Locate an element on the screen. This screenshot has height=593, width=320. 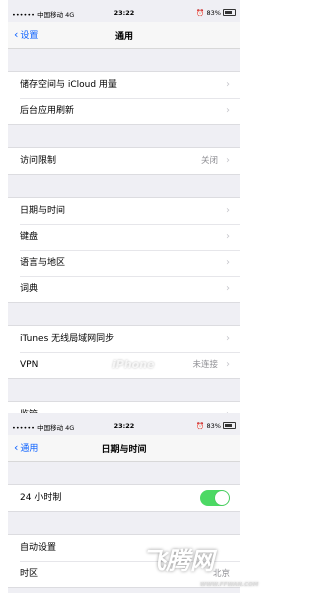
row-label: 键盘 is located at coordinates (29, 237).